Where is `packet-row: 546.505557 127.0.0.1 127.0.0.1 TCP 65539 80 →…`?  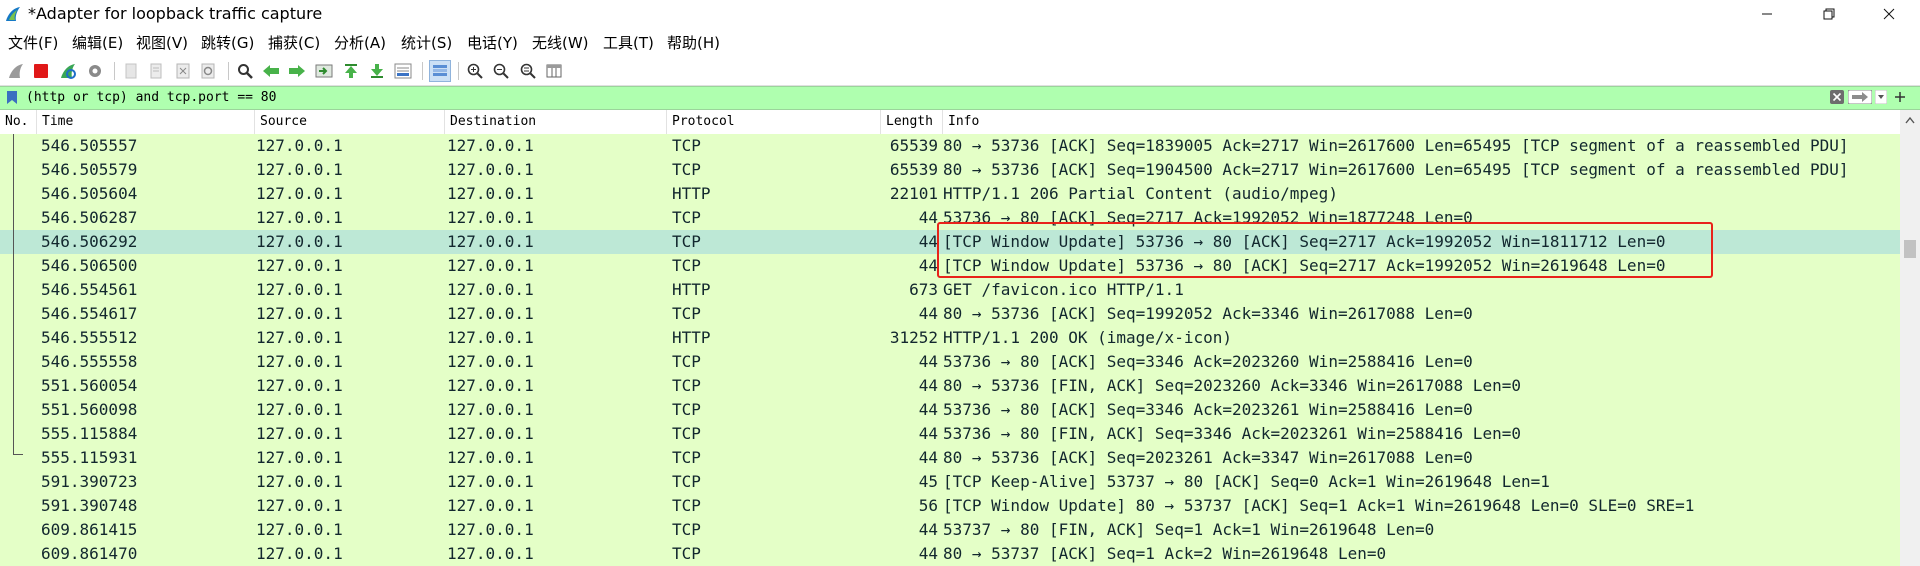
packet-row: 546.505557 127.0.0.1 127.0.0.1 TCP 65539 80 →… is located at coordinates (950, 146).